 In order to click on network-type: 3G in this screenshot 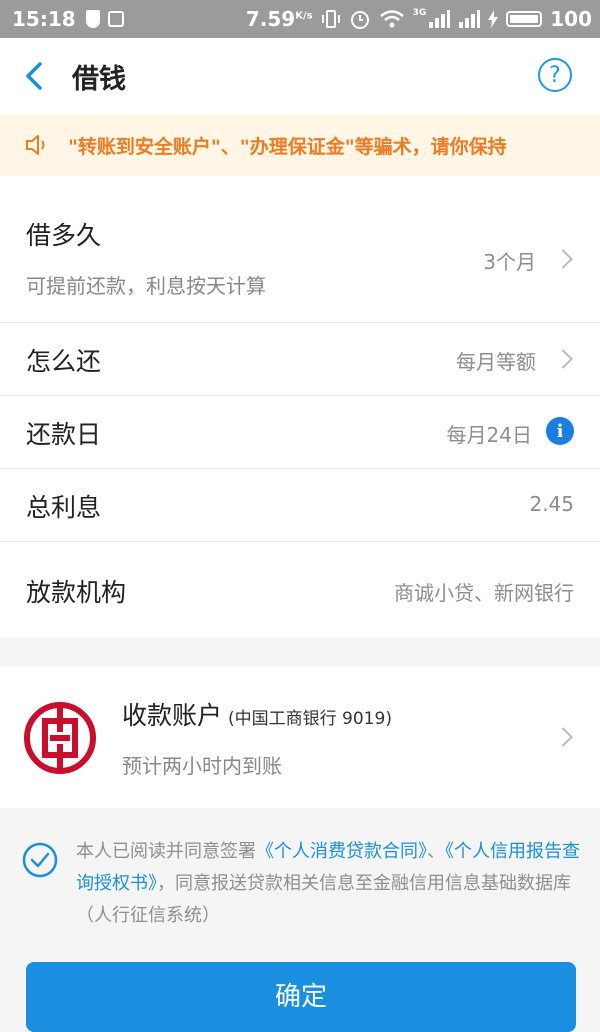, I will do `click(419, 13)`.